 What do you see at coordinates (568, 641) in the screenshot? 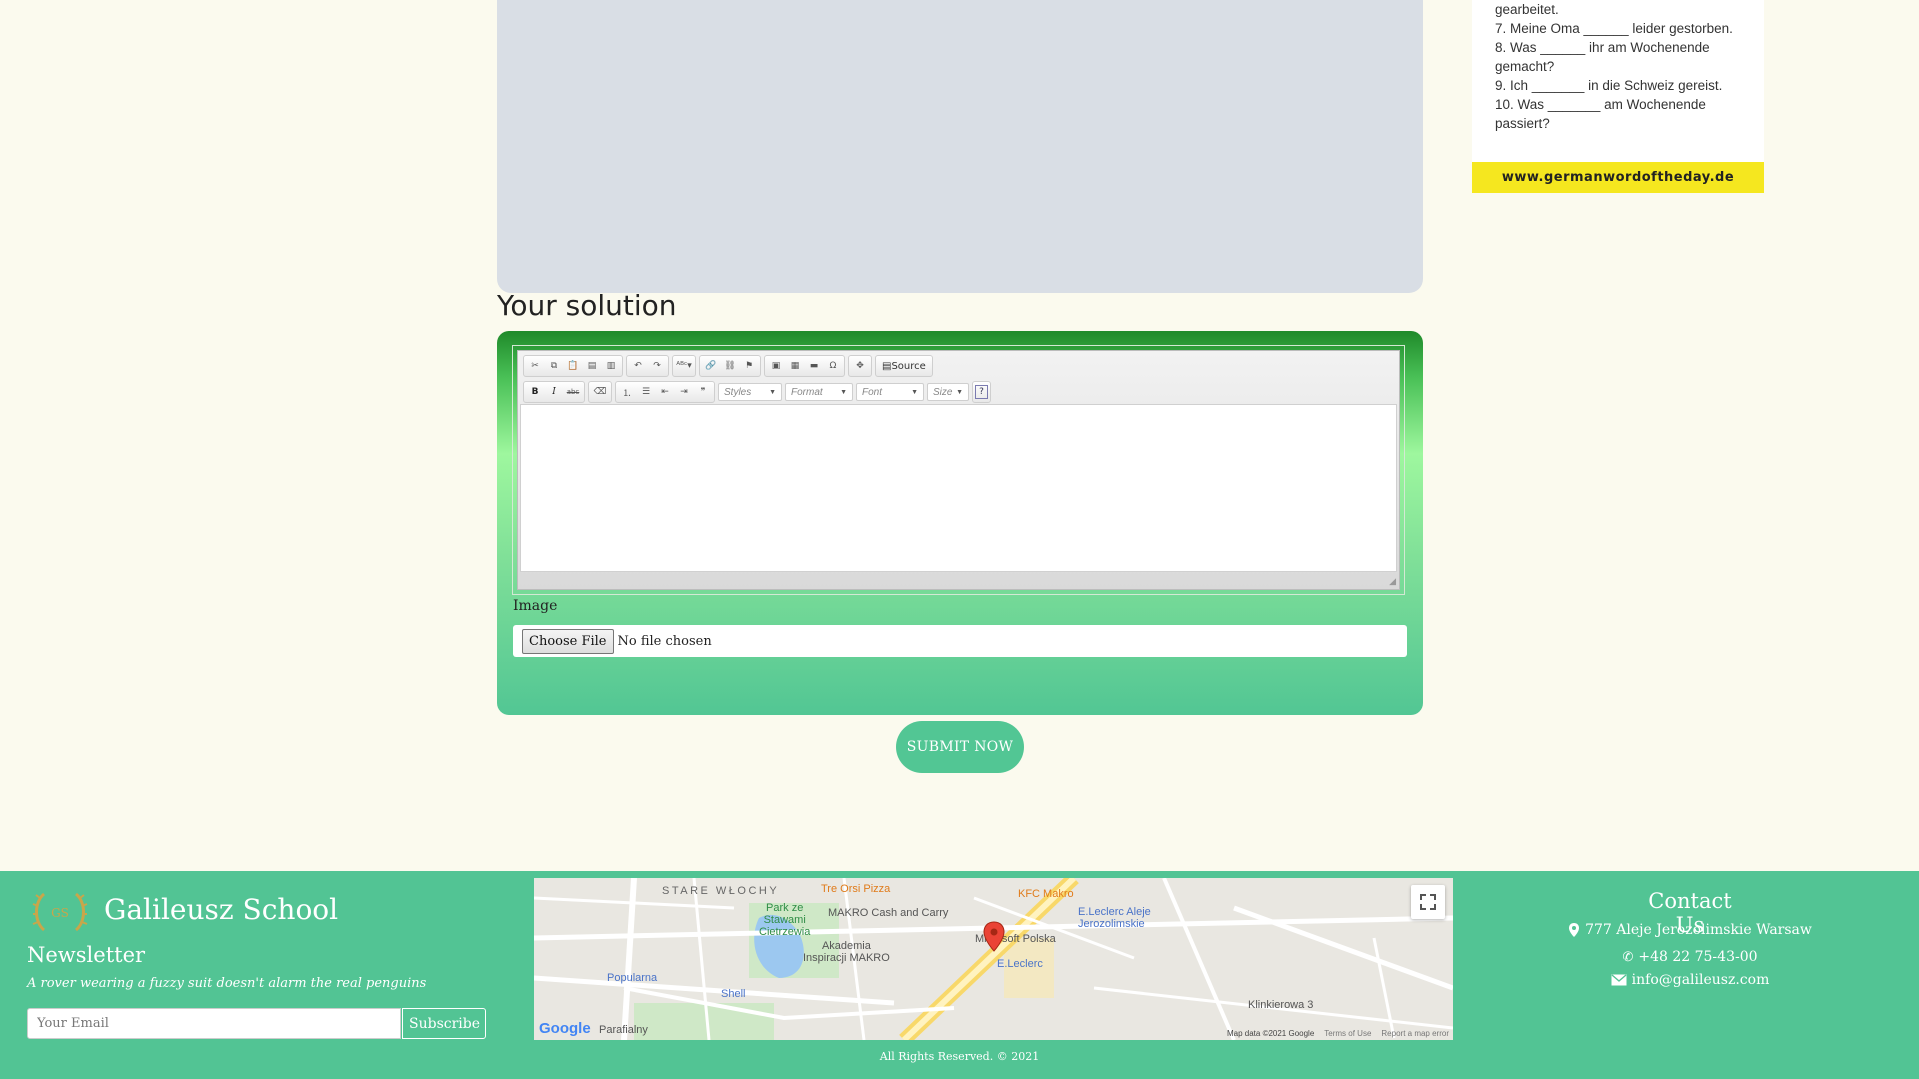
I see `choose-file-button: Choose File` at bounding box center [568, 641].